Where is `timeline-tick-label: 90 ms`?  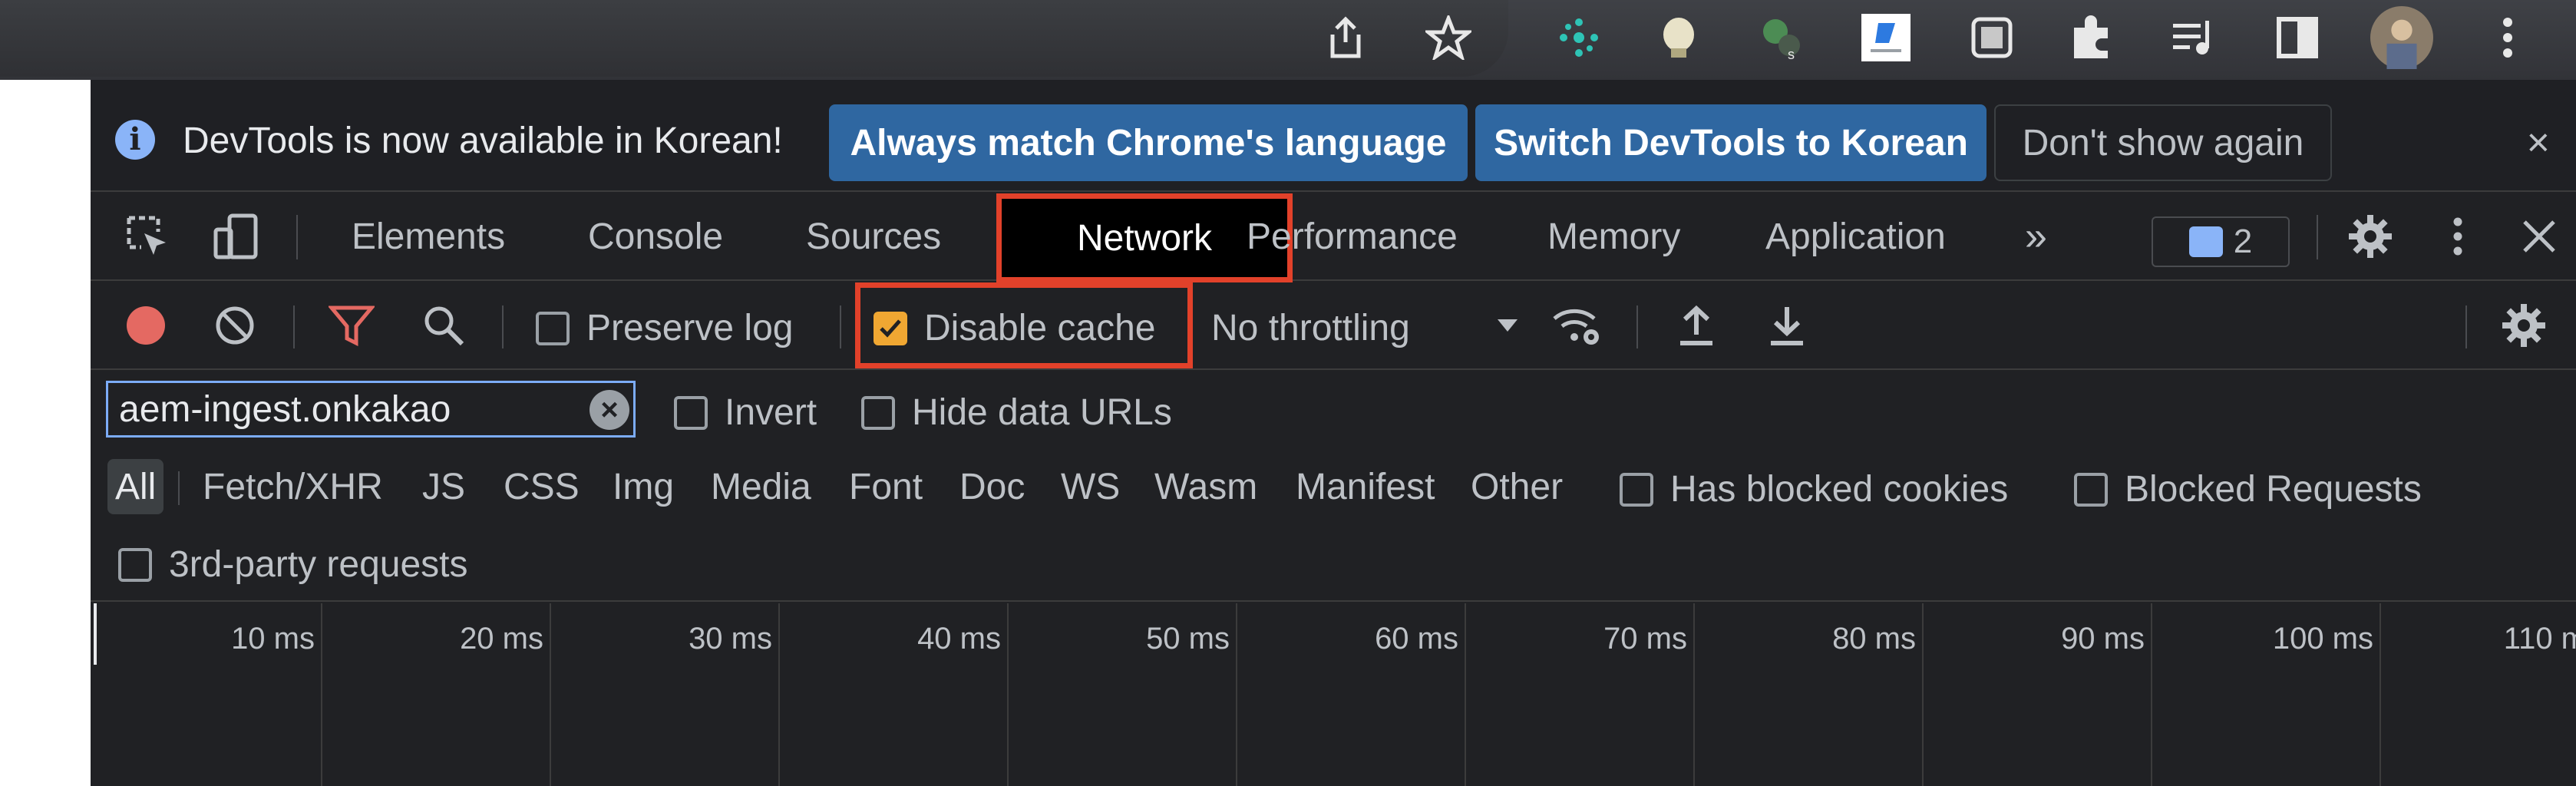
timeline-tick-label: 90 ms is located at coordinates (2103, 639).